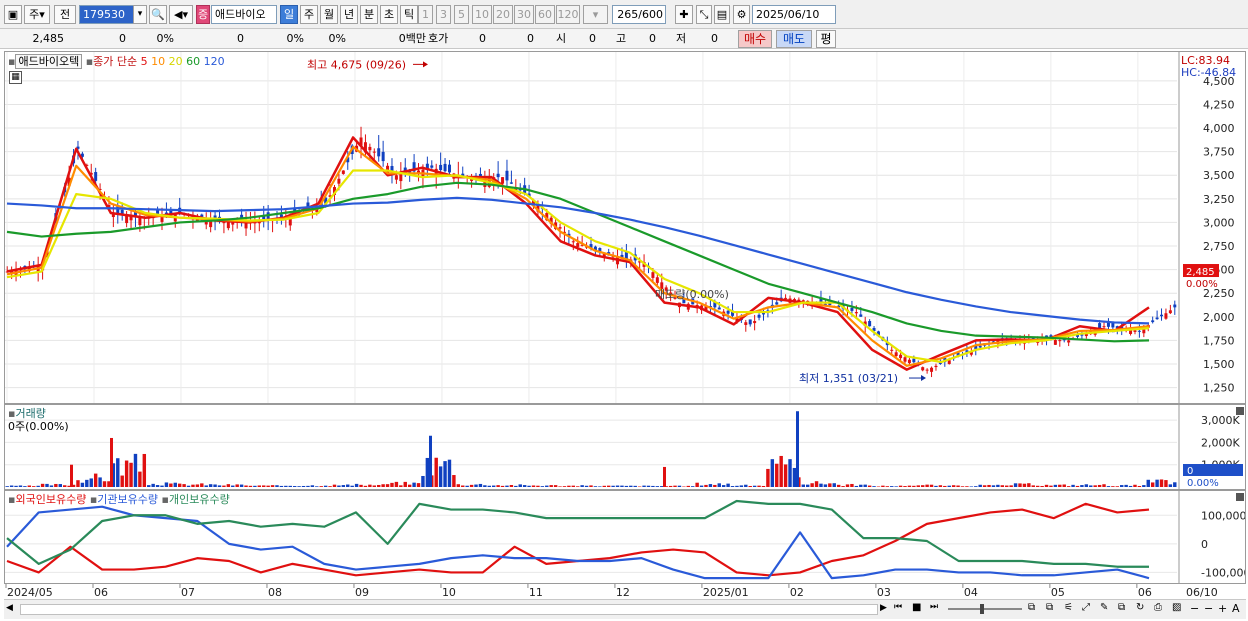 The height and width of the screenshot is (621, 1248). I want to click on grid-toggle-icon: ▦, so click(15, 77).